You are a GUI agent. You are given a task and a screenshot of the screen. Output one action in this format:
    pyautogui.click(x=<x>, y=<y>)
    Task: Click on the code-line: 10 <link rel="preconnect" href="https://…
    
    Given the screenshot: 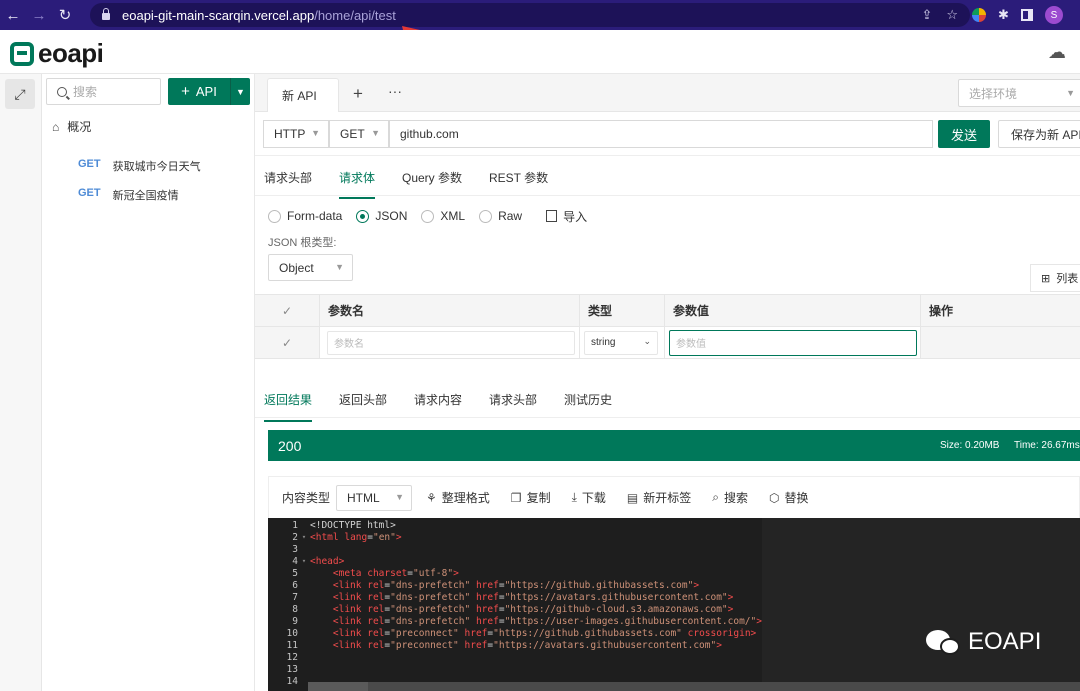 What is the action you would take?
    pyautogui.click(x=515, y=633)
    